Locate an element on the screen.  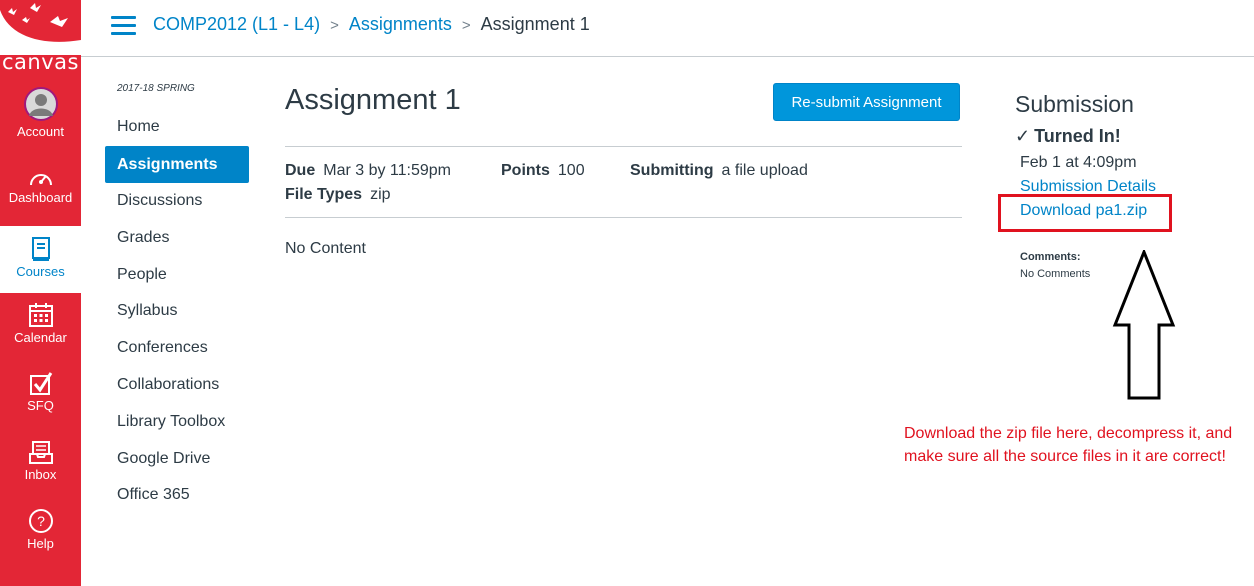
global-nav-label: Courses is located at coordinates (40, 271).